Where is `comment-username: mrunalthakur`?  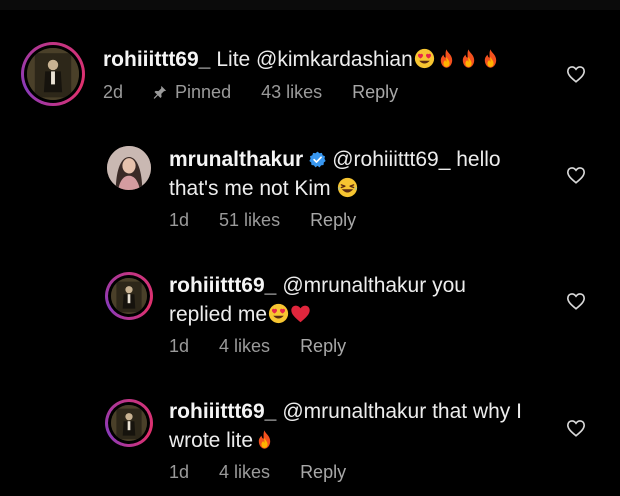
comment-username: mrunalthakur is located at coordinates (236, 159).